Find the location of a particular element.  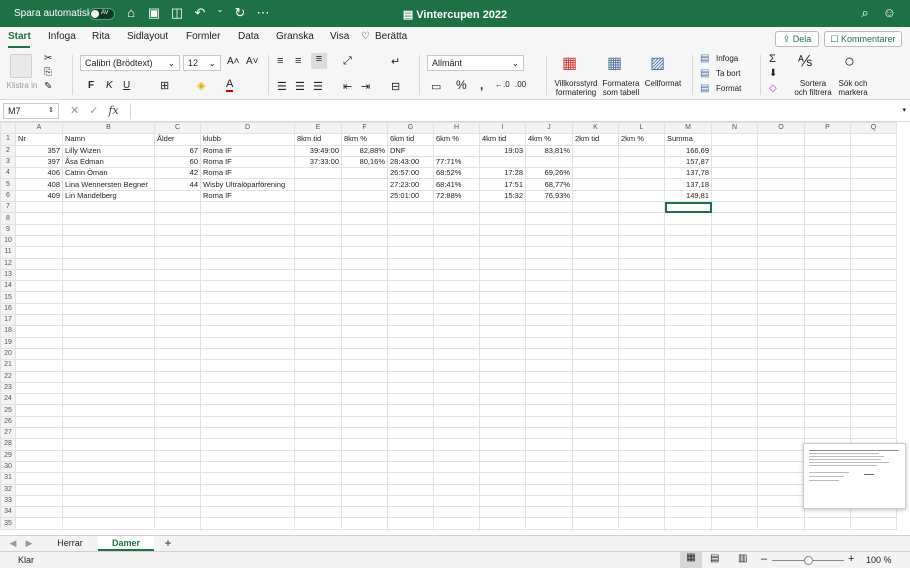

row-header: 1 is located at coordinates (8, 139).